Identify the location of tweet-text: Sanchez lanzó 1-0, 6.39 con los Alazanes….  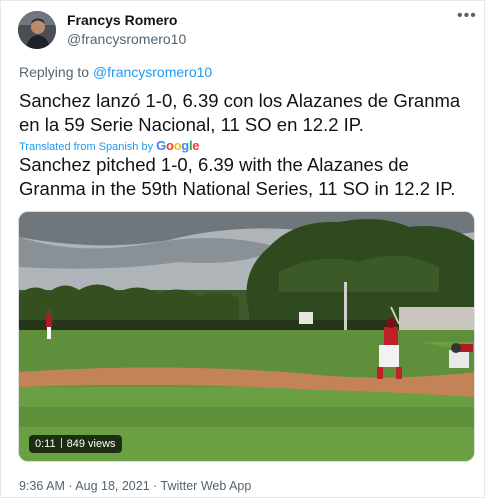
(240, 112).